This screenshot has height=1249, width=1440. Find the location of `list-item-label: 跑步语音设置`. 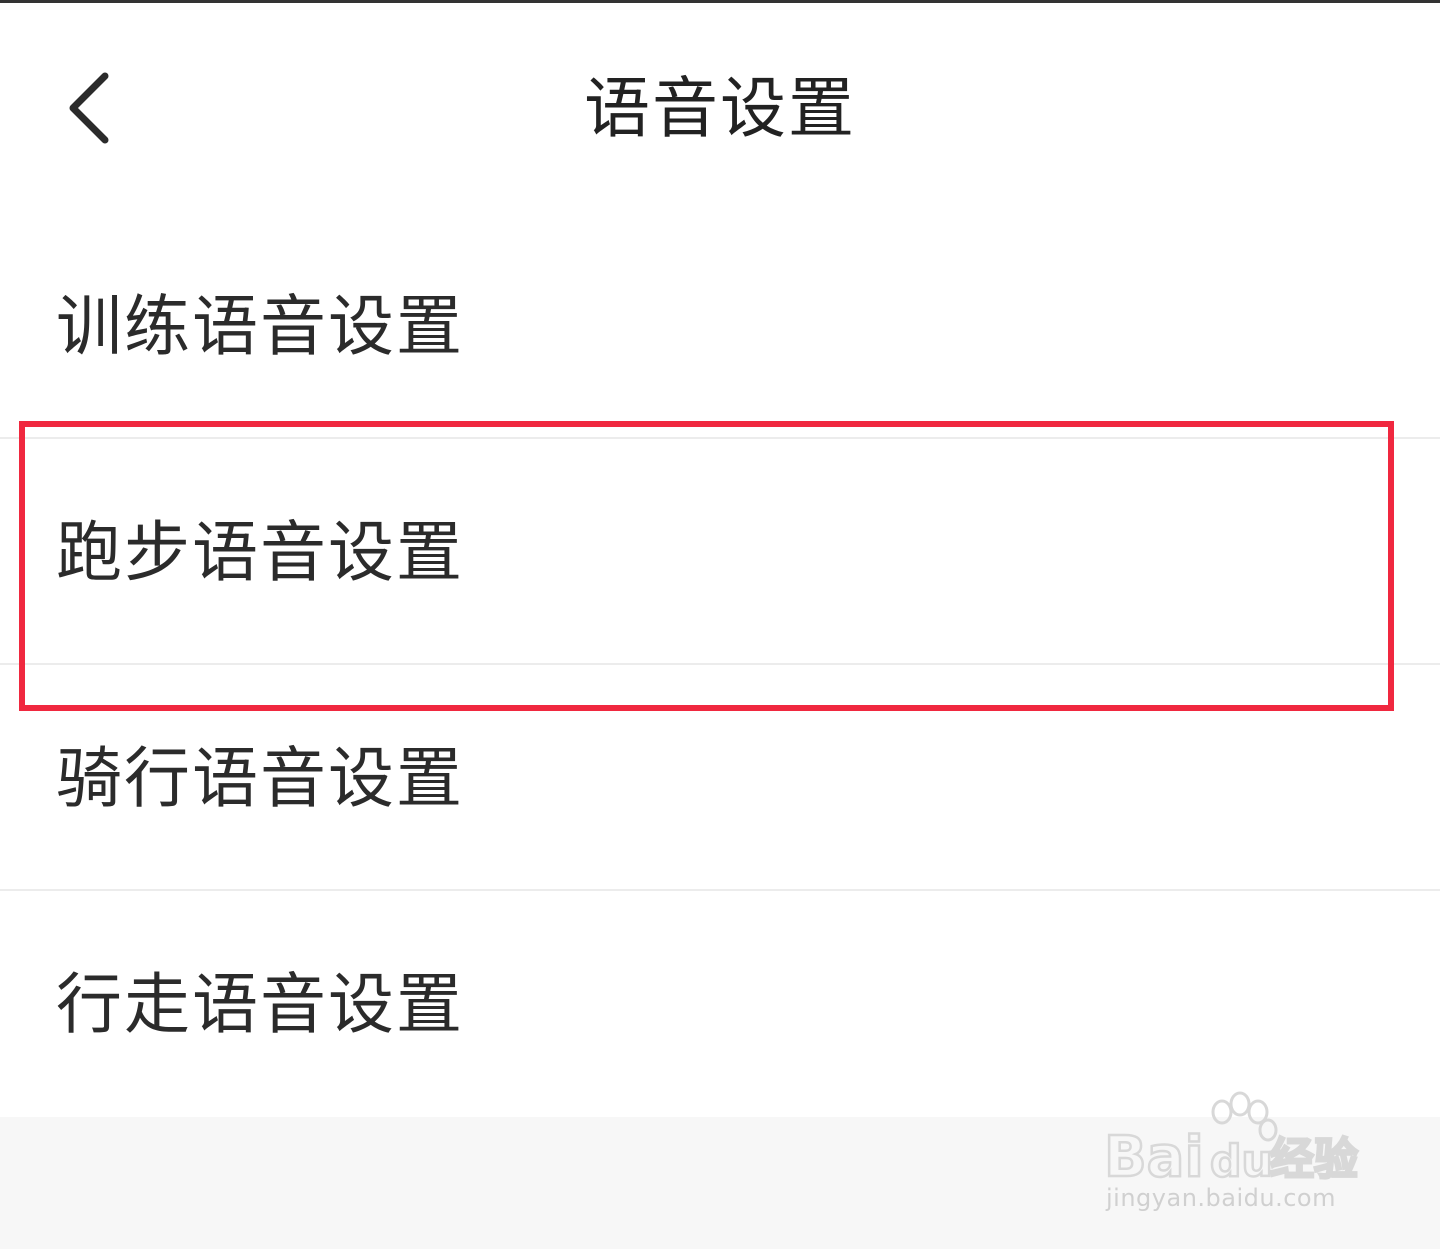

list-item-label: 跑步语音设置 is located at coordinates (260, 552).